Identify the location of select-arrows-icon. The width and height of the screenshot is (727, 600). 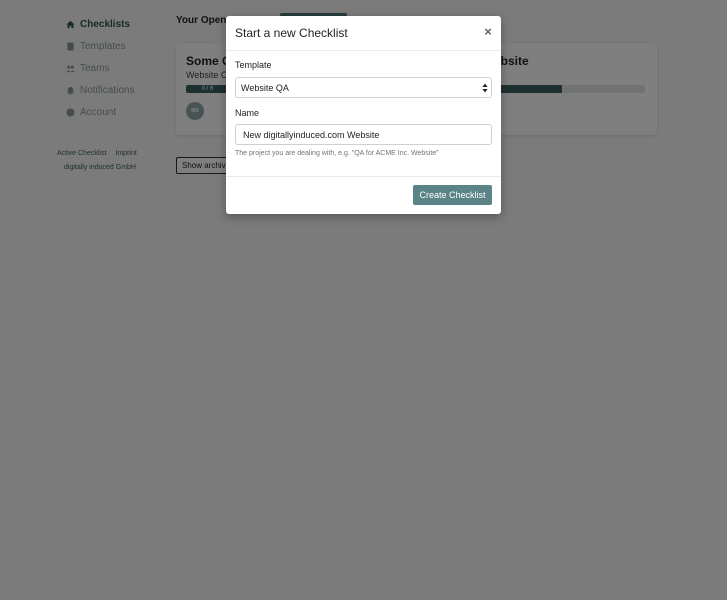
(485, 88).